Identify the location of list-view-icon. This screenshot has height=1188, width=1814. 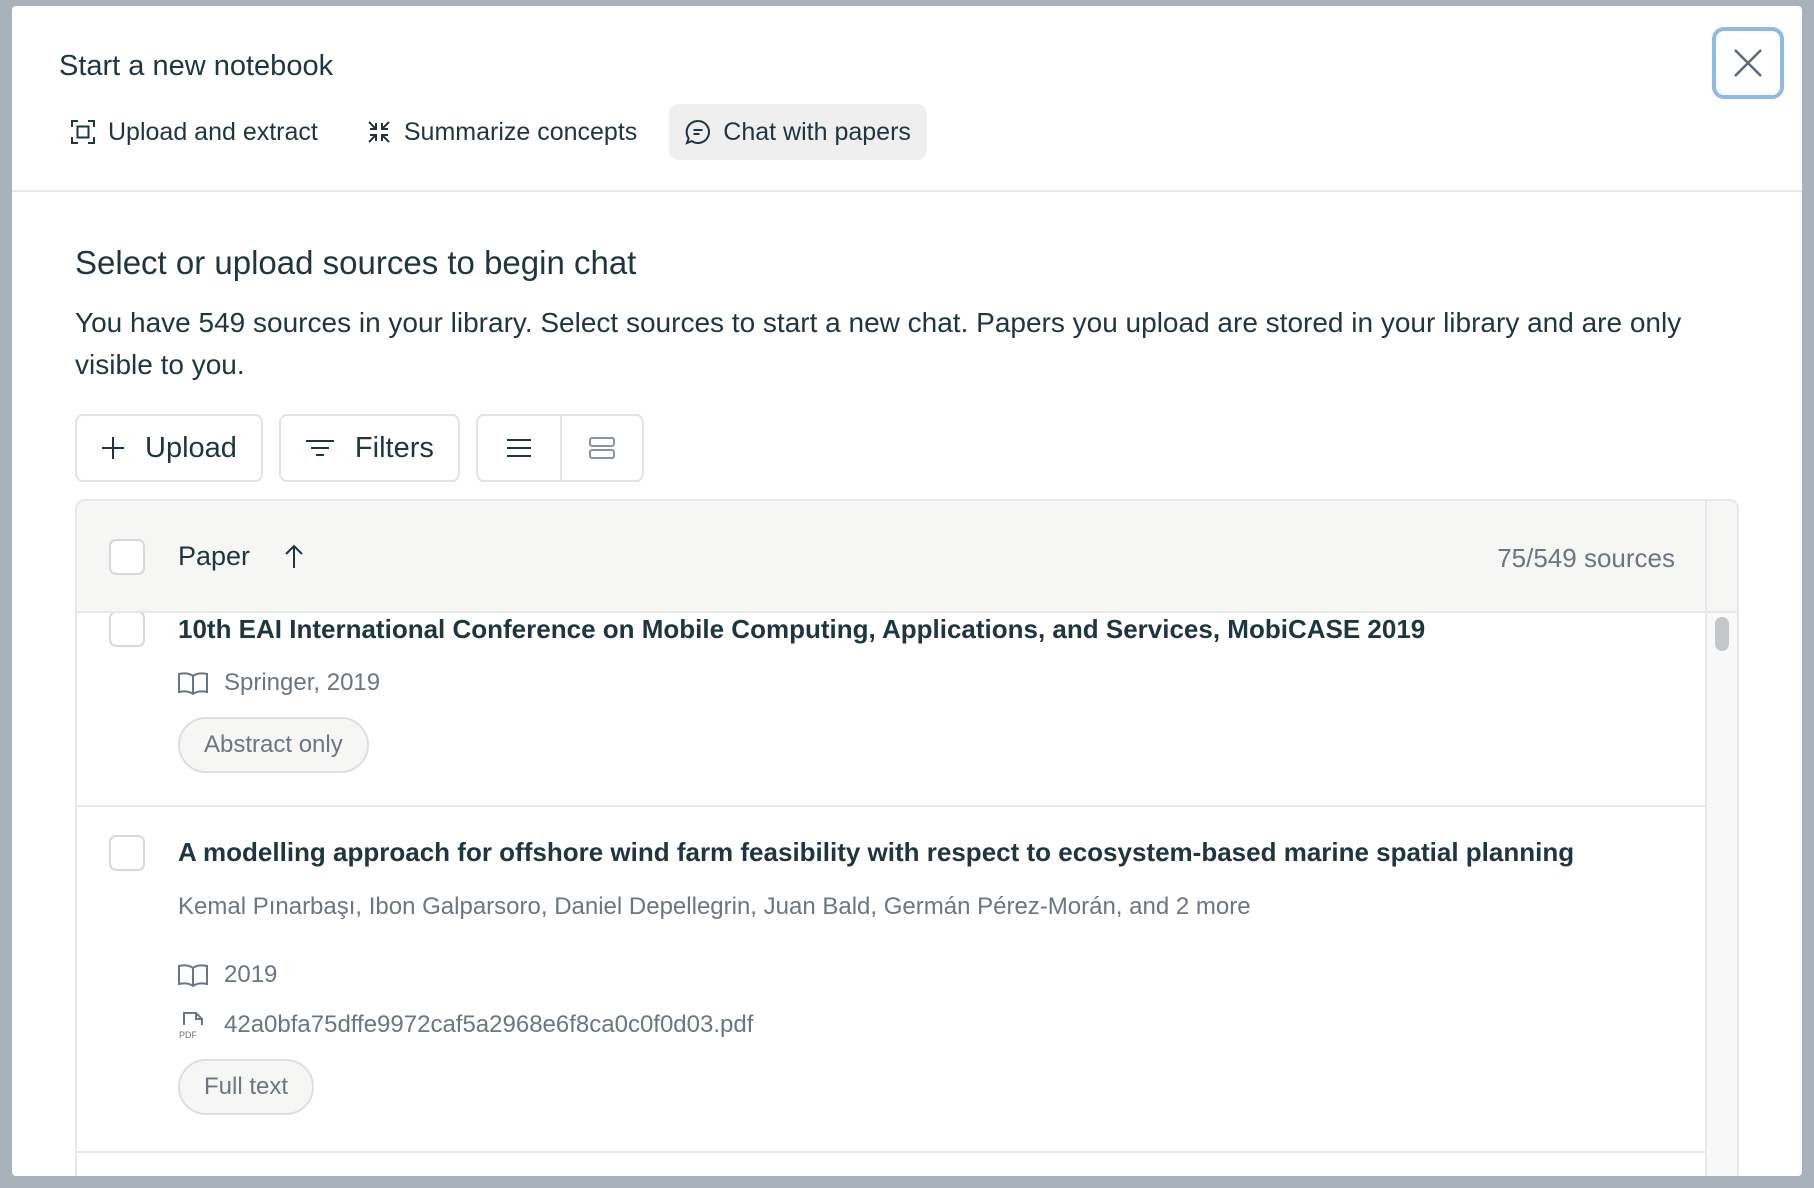
(518, 448).